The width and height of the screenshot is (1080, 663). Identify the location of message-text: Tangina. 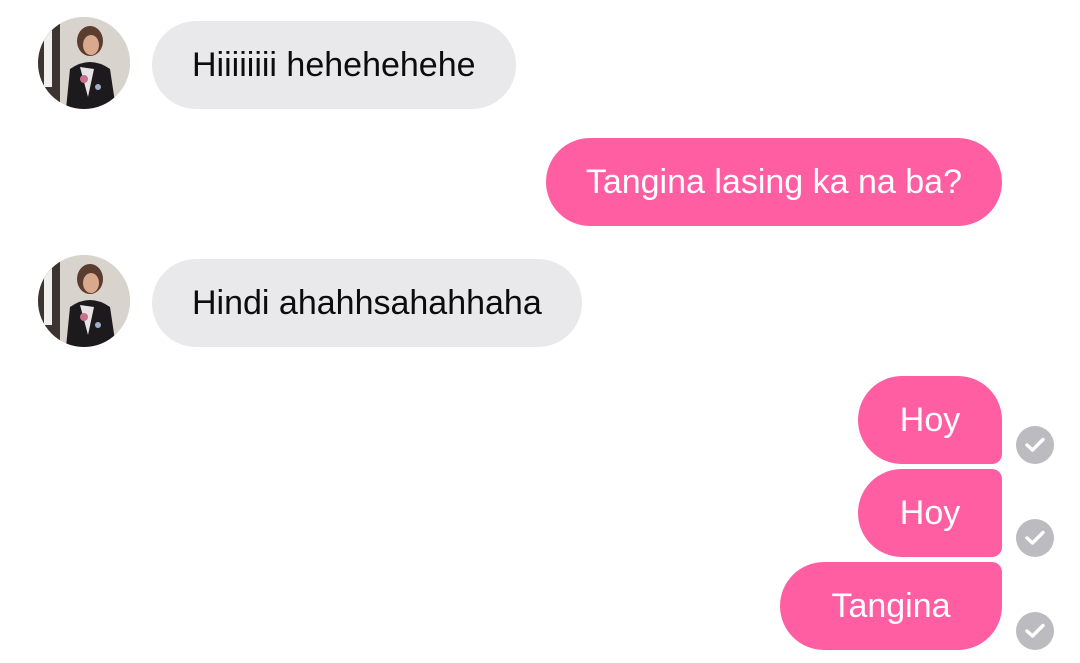
(891, 605).